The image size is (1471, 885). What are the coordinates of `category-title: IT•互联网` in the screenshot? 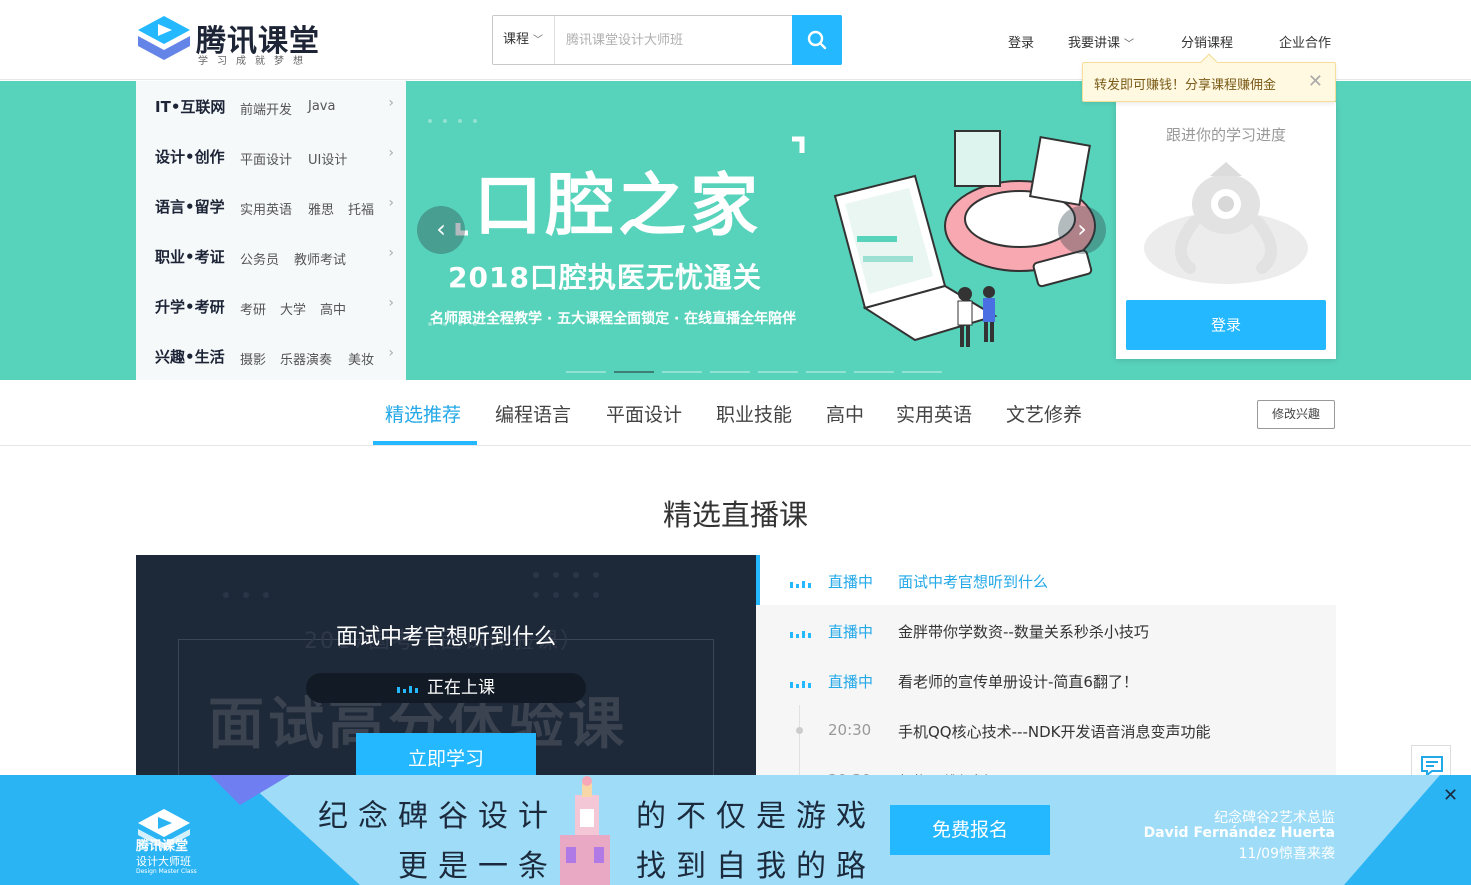 It's located at (190, 106).